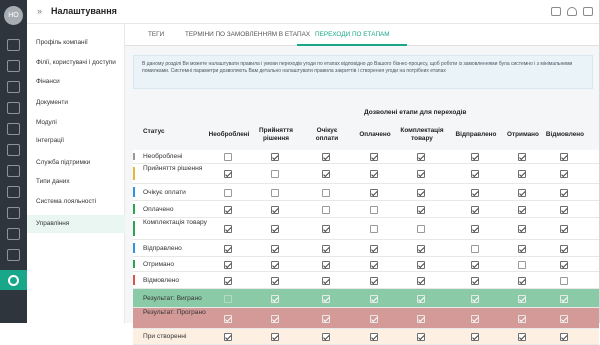 This screenshot has width=600, height=345. What do you see at coordinates (76, 141) in the screenshot?
I see `menu-item: Інтеграції` at bounding box center [76, 141].